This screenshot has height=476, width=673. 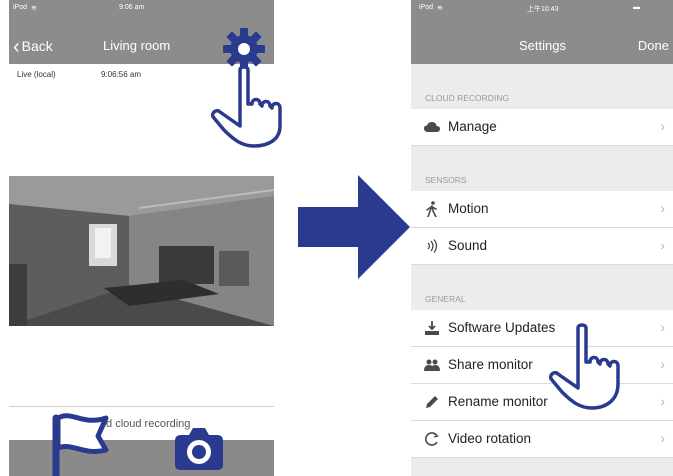 What do you see at coordinates (542, 209) in the screenshot?
I see `settings-row-motion: Motion ›` at bounding box center [542, 209].